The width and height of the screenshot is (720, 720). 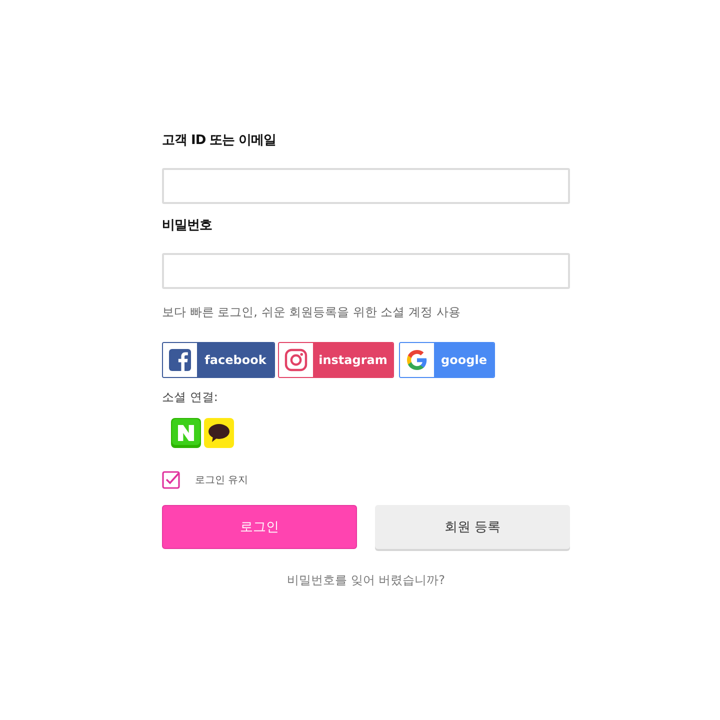 What do you see at coordinates (171, 480) in the screenshot?
I see `remember-checkbox` at bounding box center [171, 480].